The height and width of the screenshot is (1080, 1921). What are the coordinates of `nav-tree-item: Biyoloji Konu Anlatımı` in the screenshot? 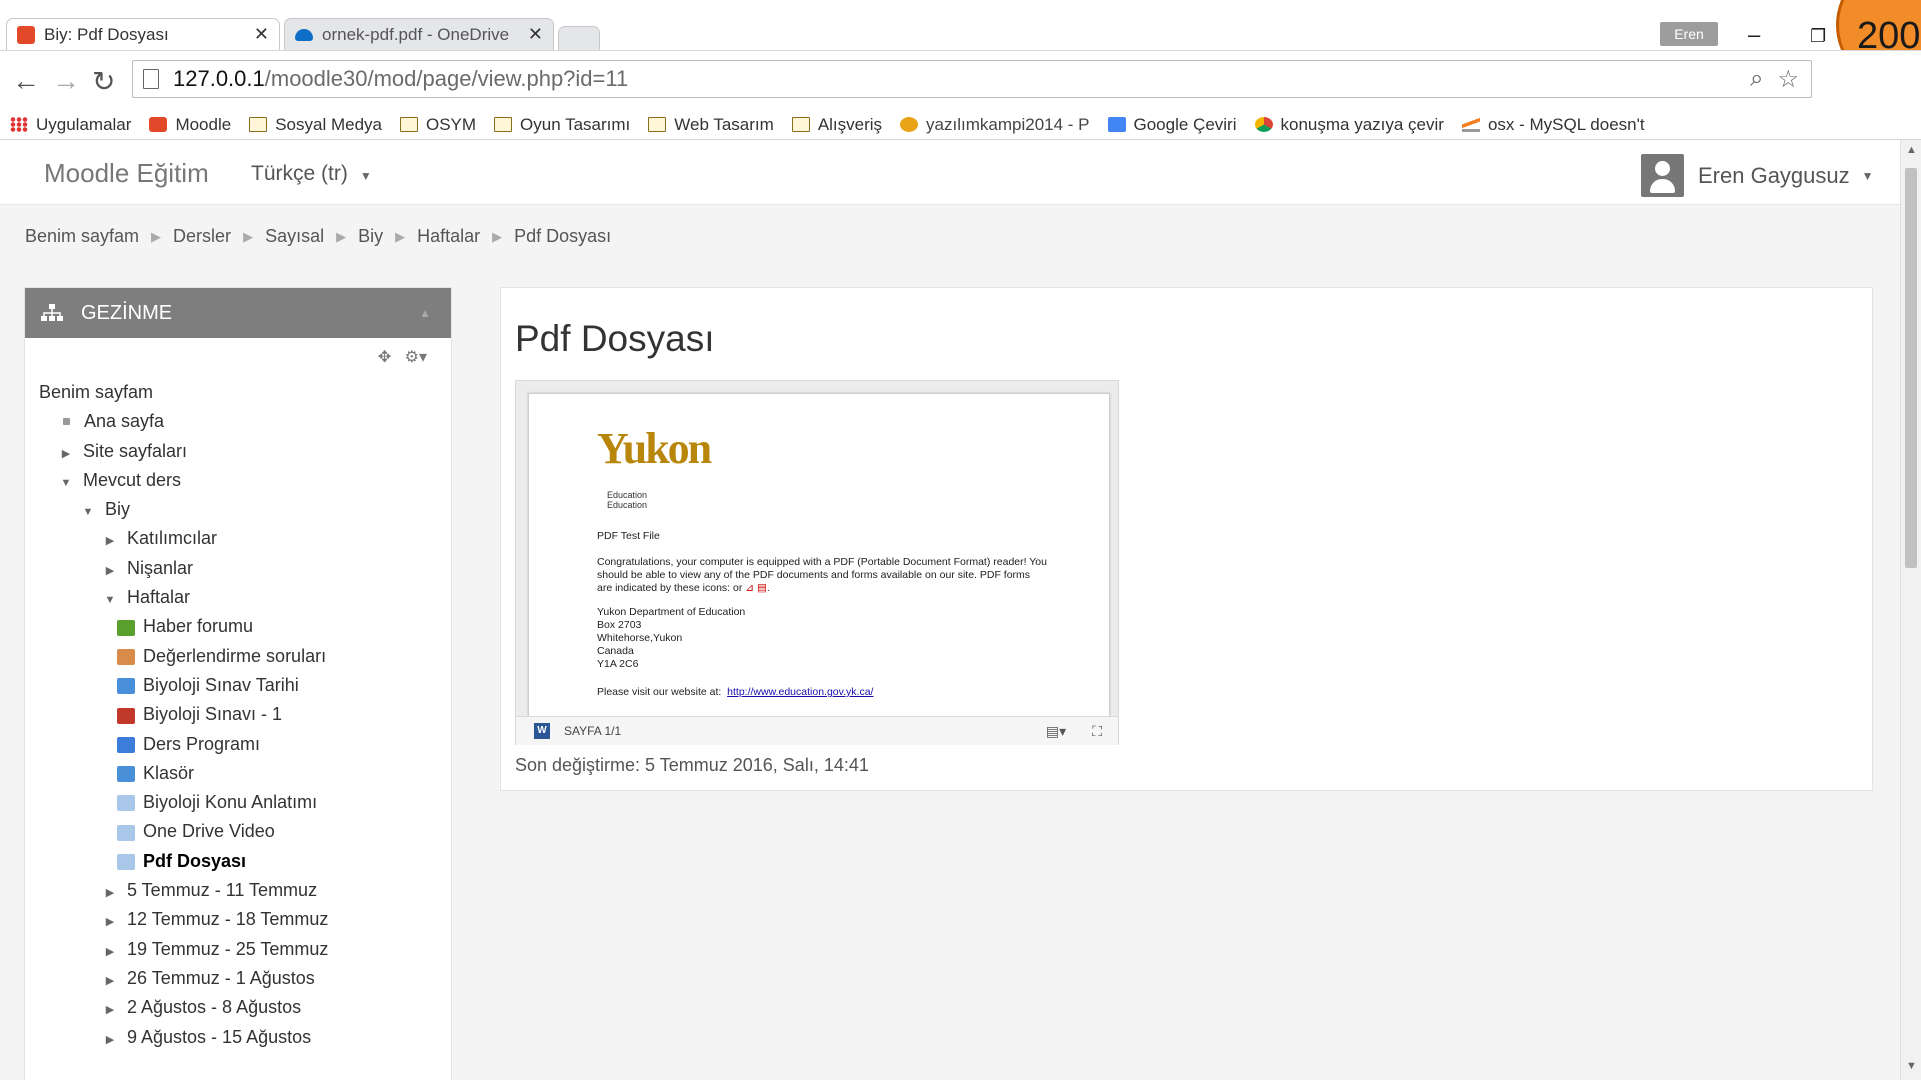 It's located at (238, 802).